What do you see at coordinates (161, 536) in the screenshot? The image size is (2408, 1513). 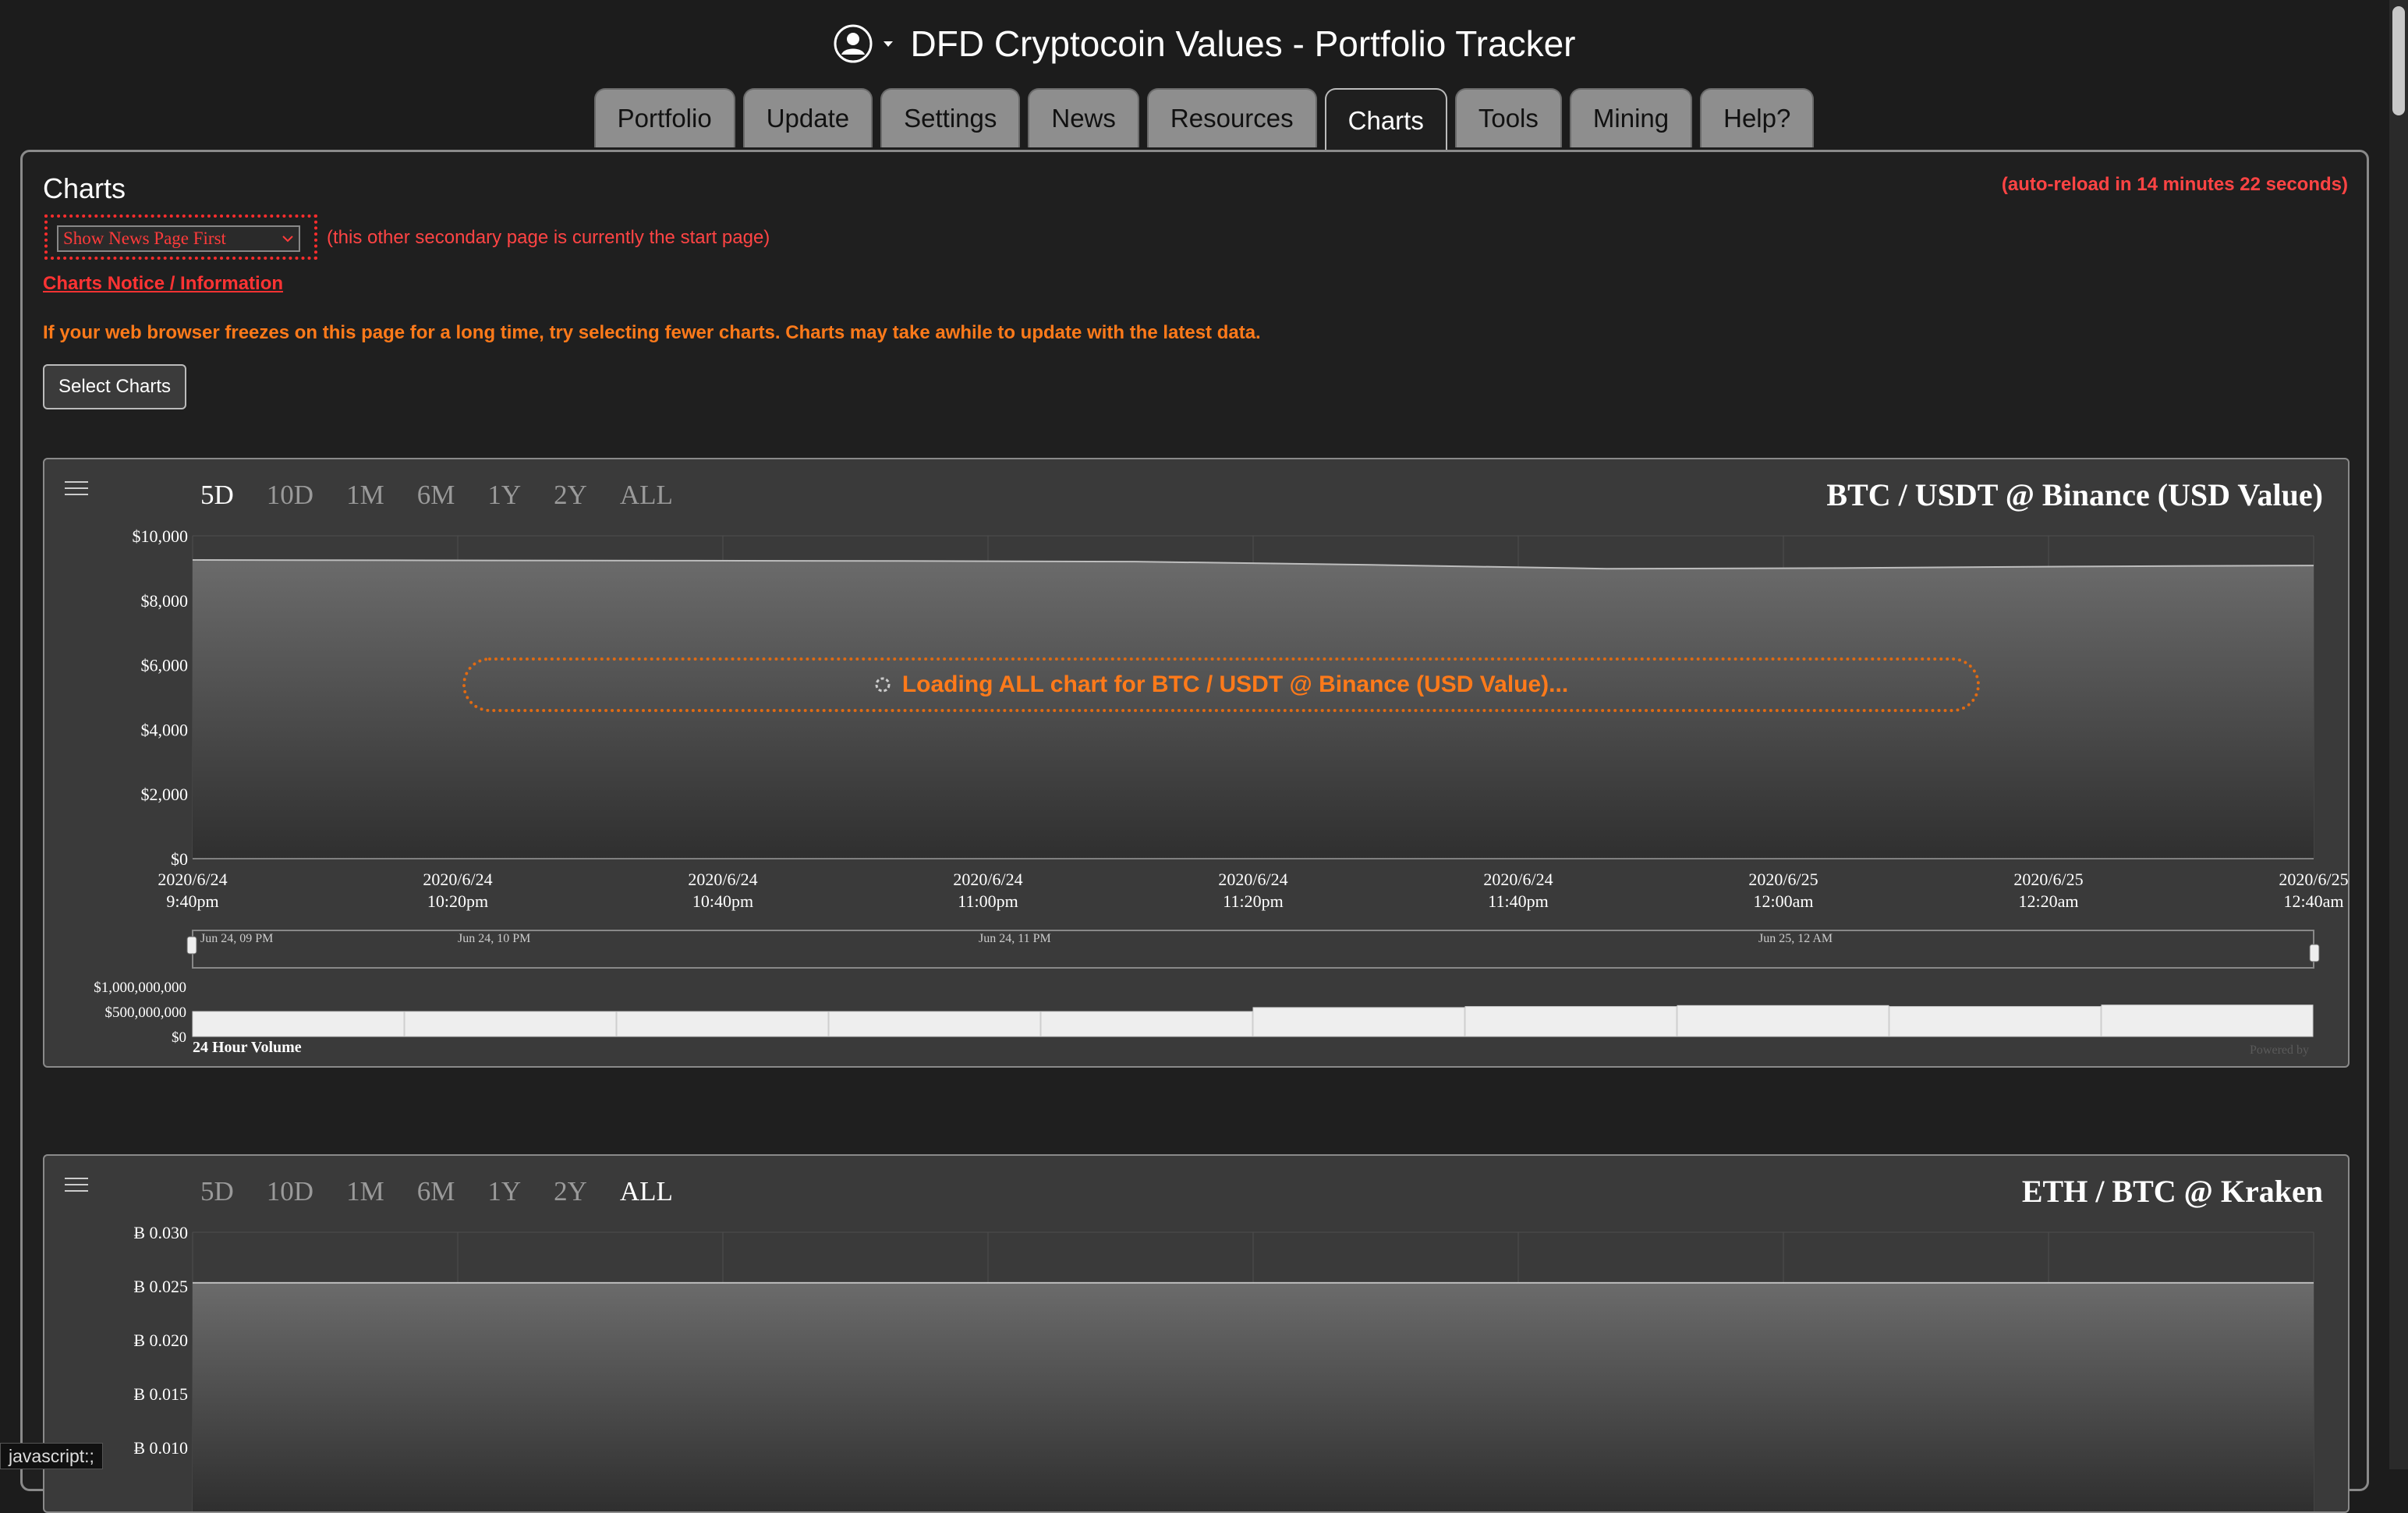 I see `y-tick-label: $10,000` at bounding box center [161, 536].